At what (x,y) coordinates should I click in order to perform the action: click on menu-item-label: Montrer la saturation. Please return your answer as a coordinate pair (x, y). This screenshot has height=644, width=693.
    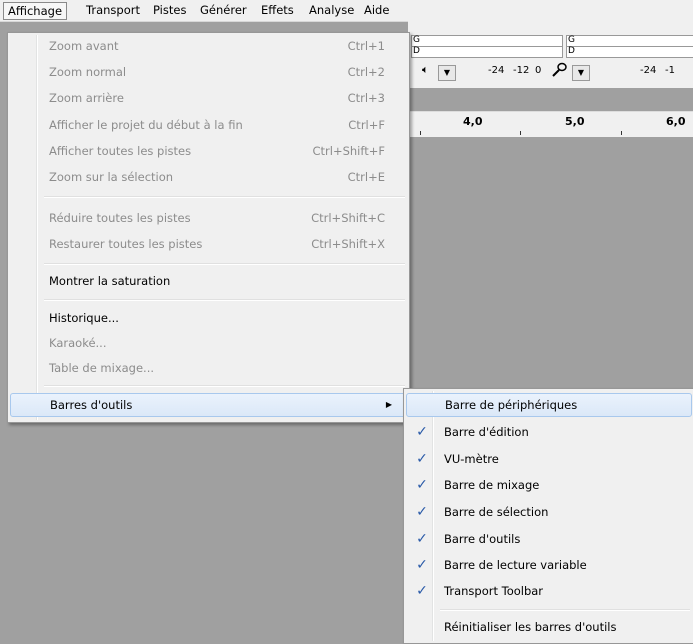
    Looking at the image, I should click on (110, 281).